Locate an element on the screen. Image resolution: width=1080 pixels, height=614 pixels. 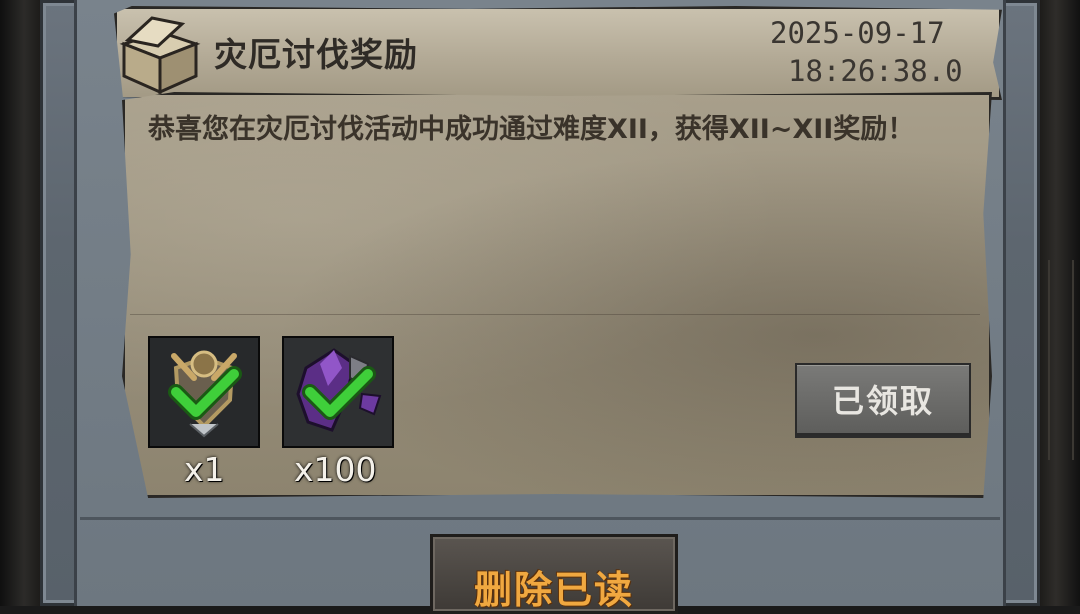
reward-quantity: x100 is located at coordinates (335, 469).